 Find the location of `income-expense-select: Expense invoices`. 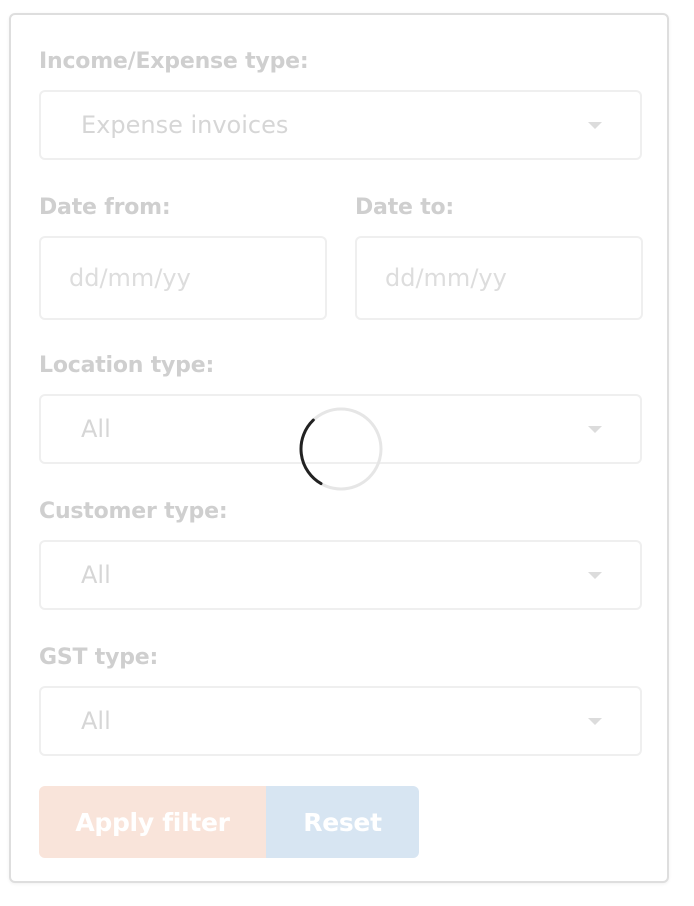

income-expense-select: Expense invoices is located at coordinates (340, 125).